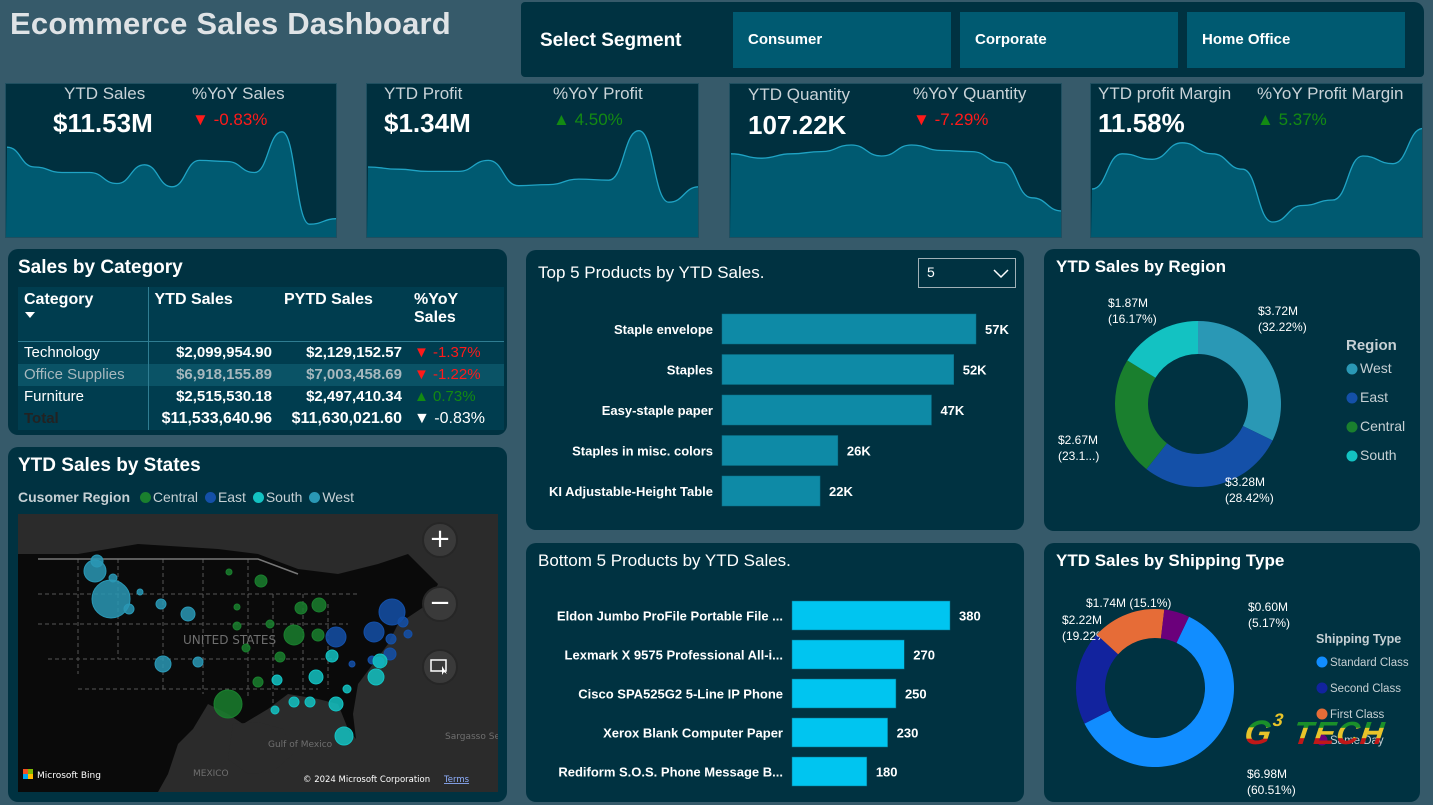 This screenshot has width=1433, height=805. Describe the element at coordinates (1271, 790) in the screenshot. I see `donut-pct-label: (60.51%)` at that location.